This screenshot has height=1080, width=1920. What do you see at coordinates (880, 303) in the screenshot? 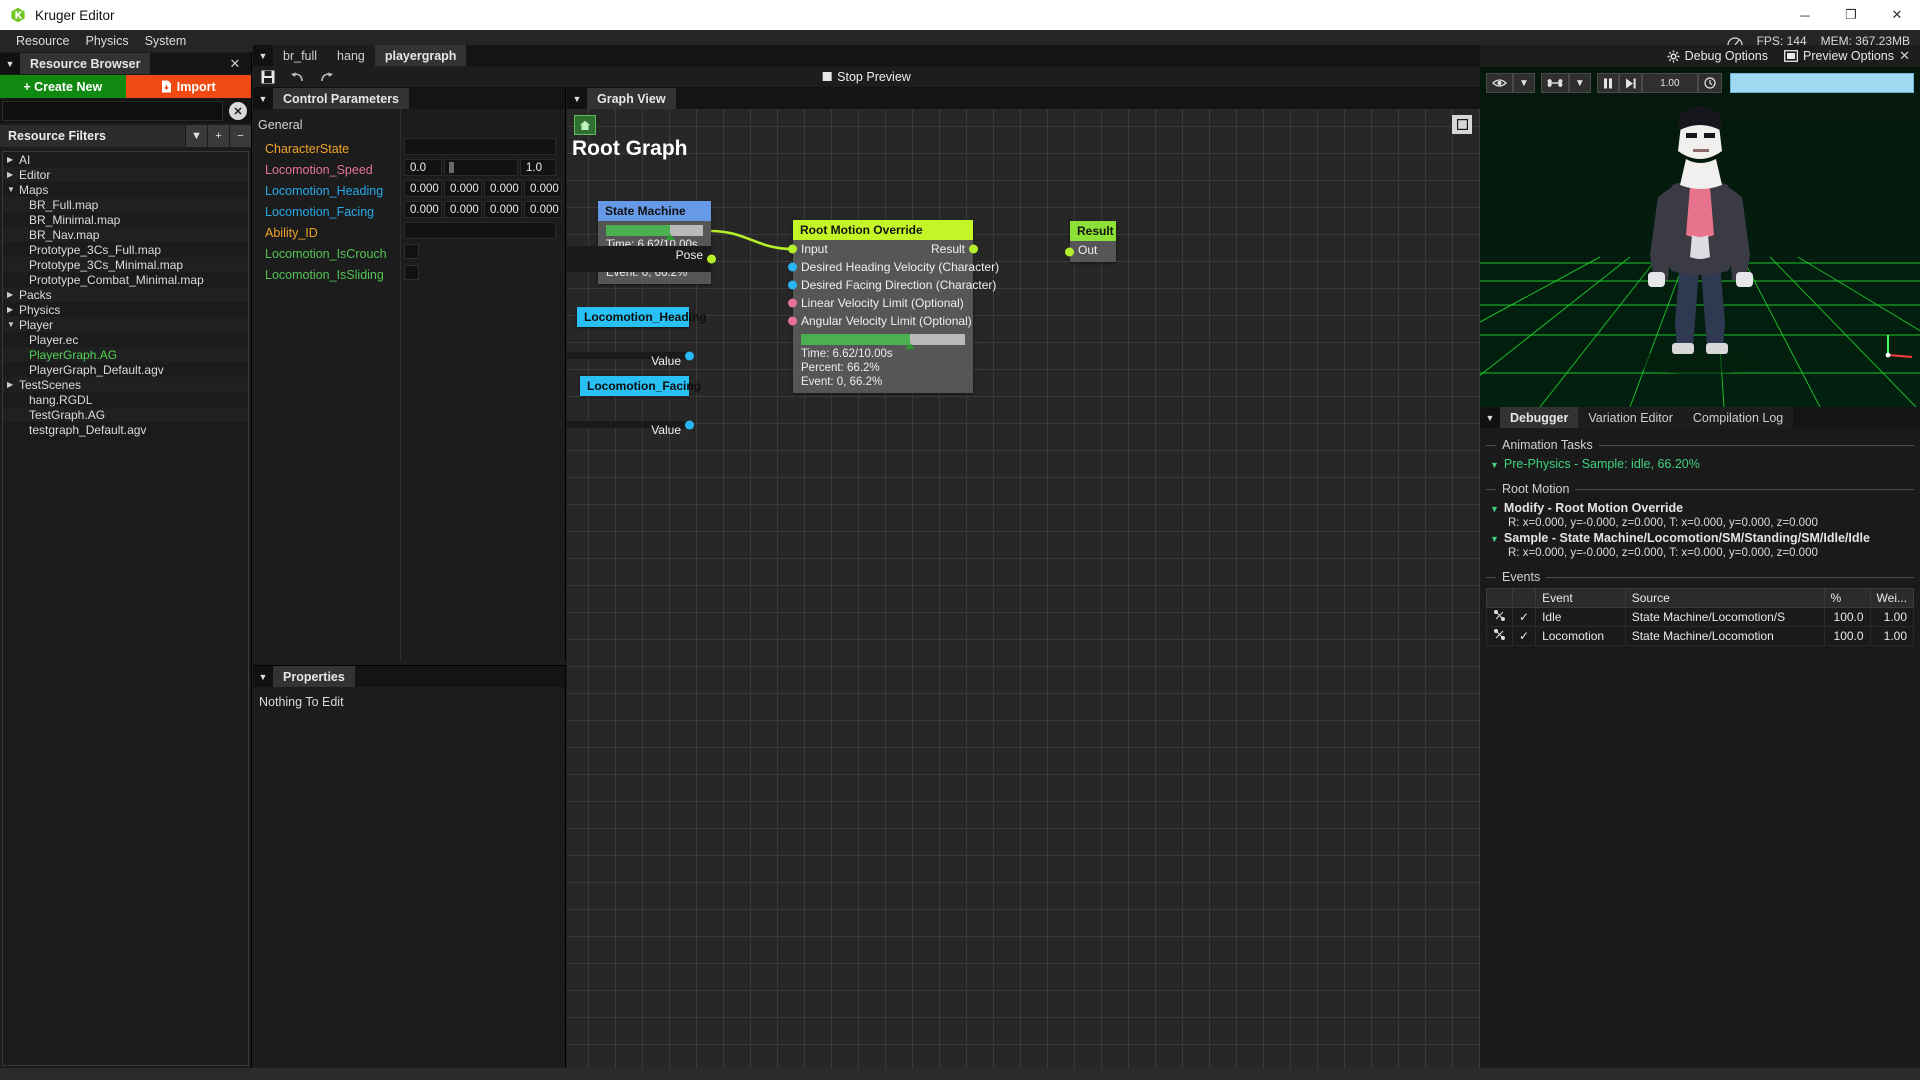
I see `node-input-linear-velocity-limit: Linear Velocity Limit (Optional)` at bounding box center [880, 303].